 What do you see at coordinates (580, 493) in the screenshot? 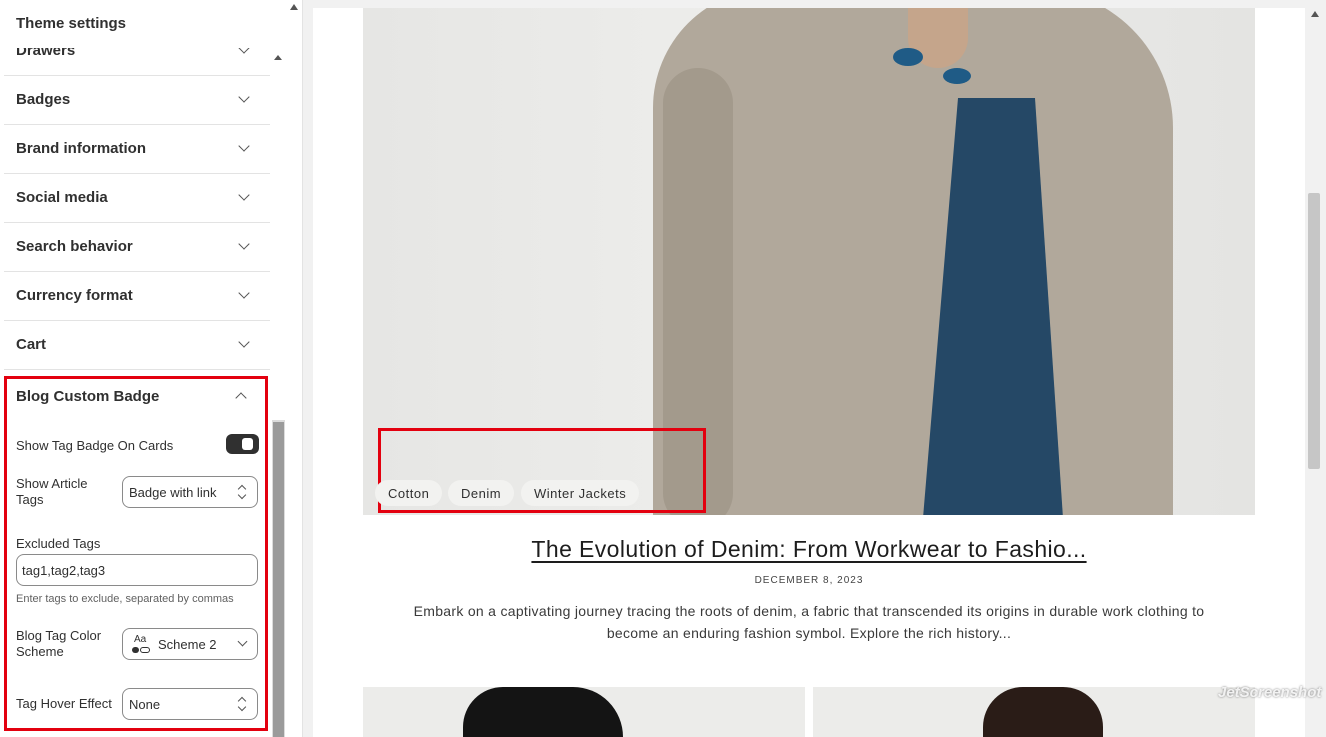
I see `tag-badge: Winter Jackets` at bounding box center [580, 493].